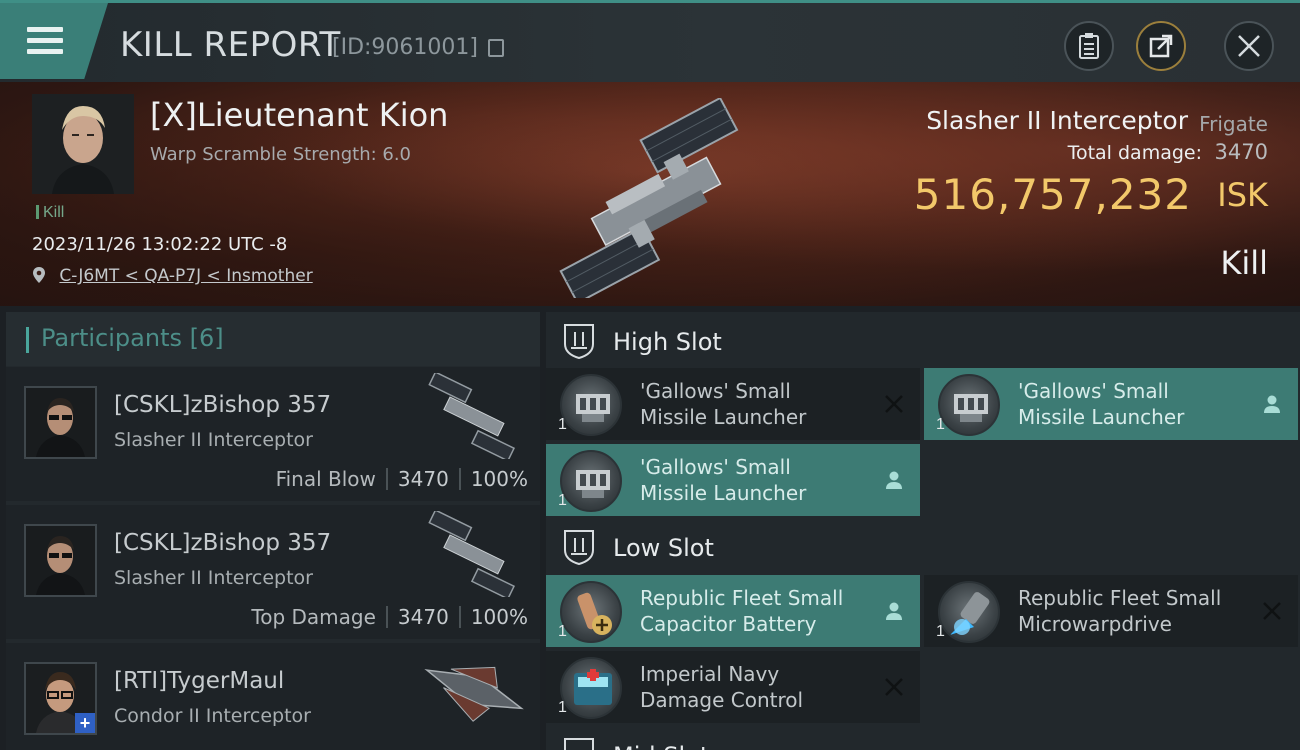  Describe the element at coordinates (742, 611) in the screenshot. I see `module-name: Republic Fleet Small Capacitor Battery` at that location.